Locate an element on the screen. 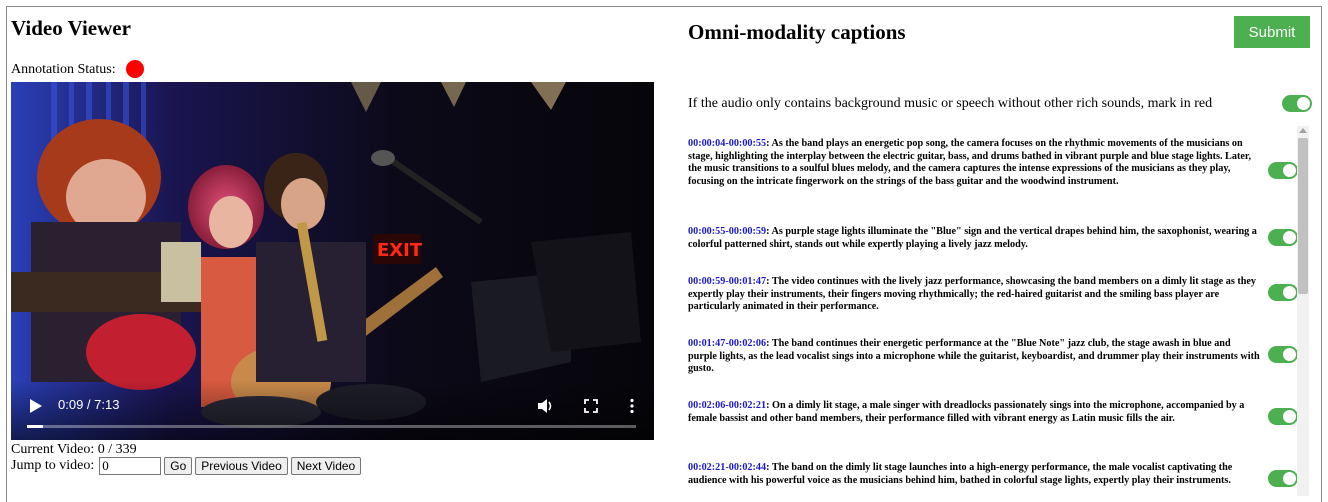 The height and width of the screenshot is (502, 1328). volume-icon is located at coordinates (545, 406).